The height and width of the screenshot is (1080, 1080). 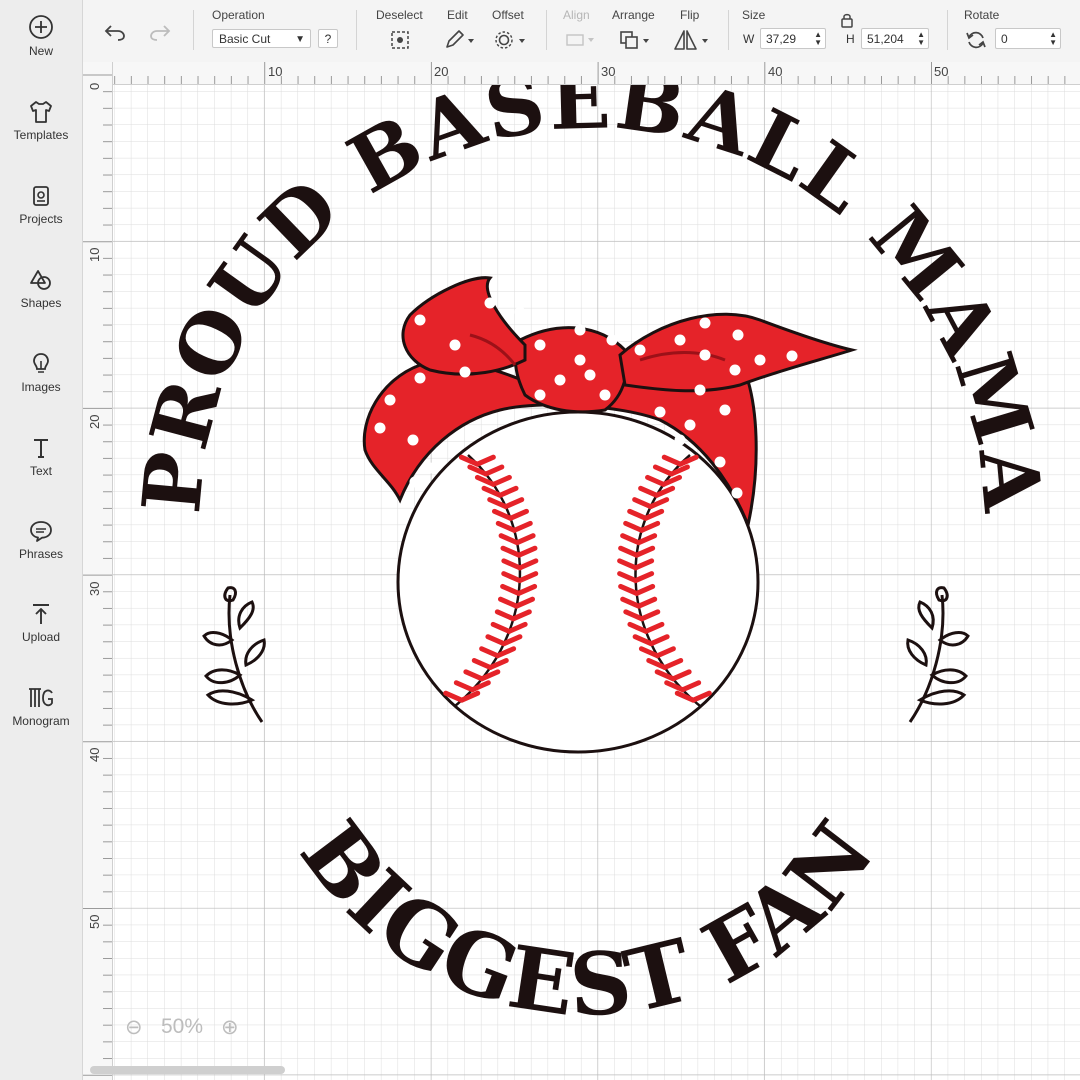 I want to click on sidebar-item-label: Monogram, so click(x=41, y=721).